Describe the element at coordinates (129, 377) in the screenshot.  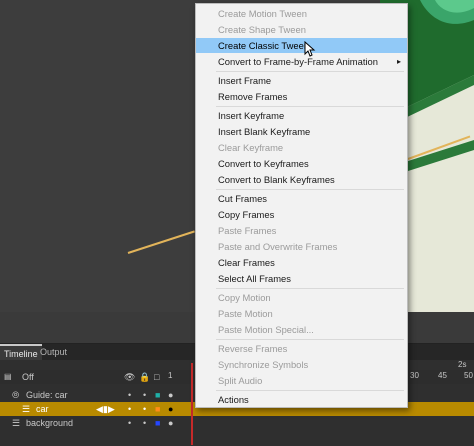
I see `eye-icon: 👁` at that location.